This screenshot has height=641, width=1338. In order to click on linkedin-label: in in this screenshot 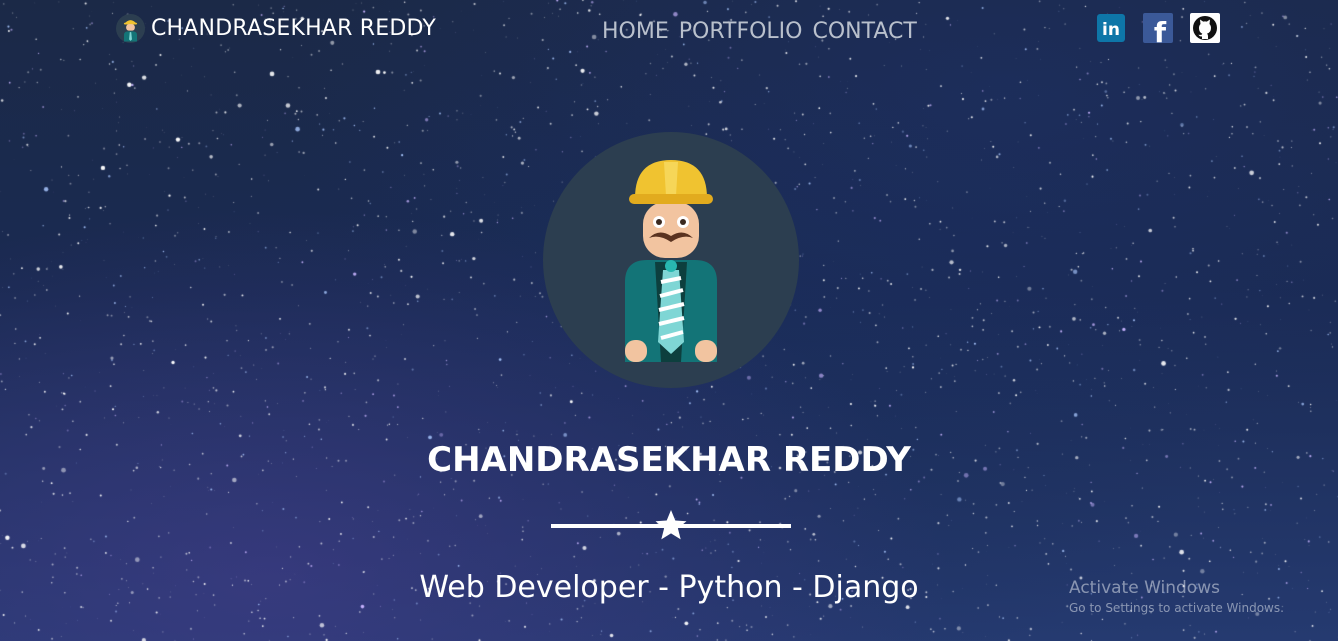, I will do `click(1111, 30)`.